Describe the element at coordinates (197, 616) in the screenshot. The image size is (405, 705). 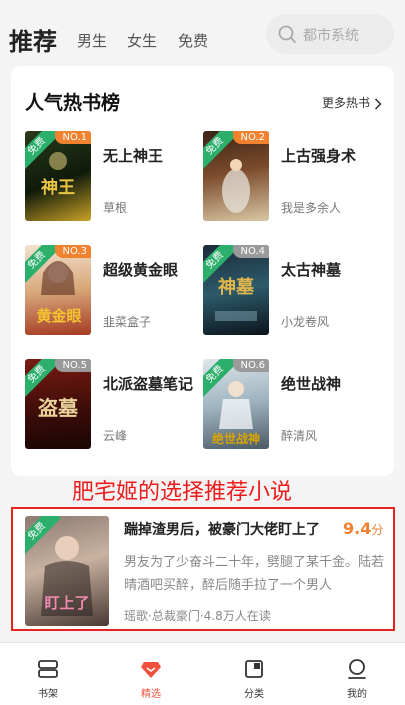
I see `featured-book-meta: 瑶歌·总裁豪门·4.8万人在读` at that location.